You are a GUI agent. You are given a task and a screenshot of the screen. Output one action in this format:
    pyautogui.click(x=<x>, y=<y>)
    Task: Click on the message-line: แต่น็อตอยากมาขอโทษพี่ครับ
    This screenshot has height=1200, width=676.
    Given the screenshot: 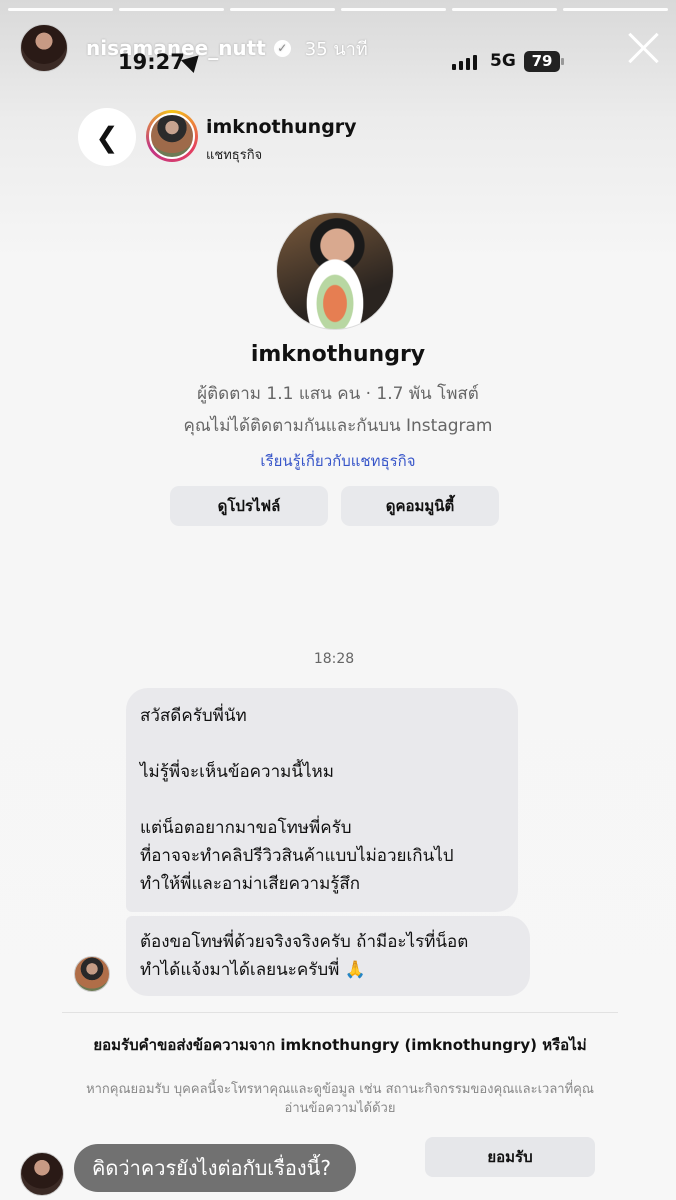 What is the action you would take?
    pyautogui.click(x=246, y=828)
    